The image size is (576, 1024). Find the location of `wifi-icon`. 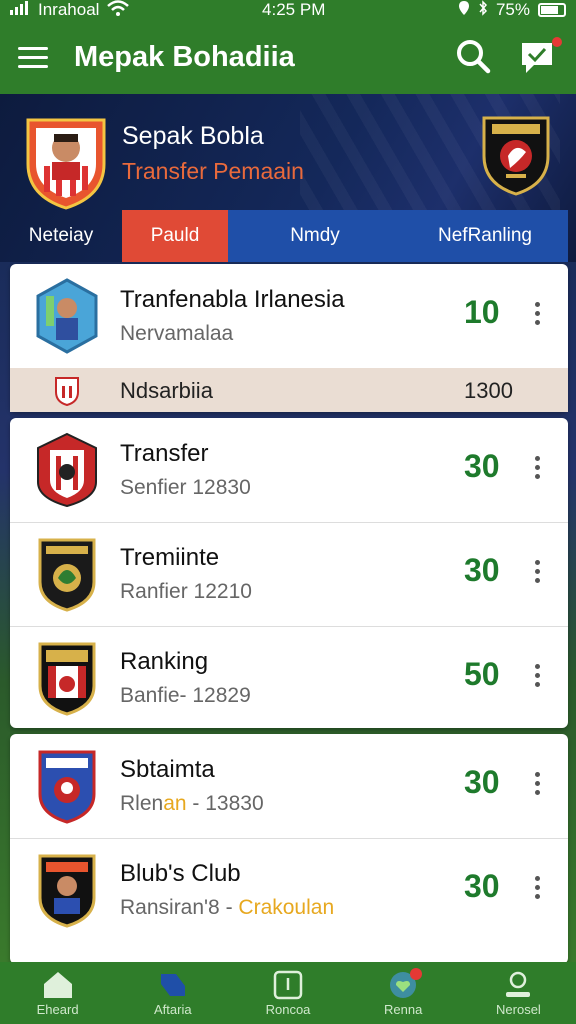

wifi-icon is located at coordinates (118, 10).